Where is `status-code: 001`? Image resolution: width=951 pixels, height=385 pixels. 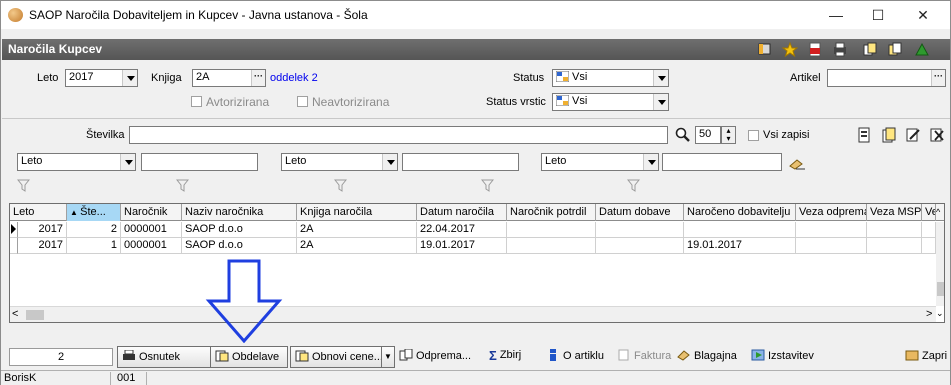
status-code: 001 is located at coordinates (130, 378).